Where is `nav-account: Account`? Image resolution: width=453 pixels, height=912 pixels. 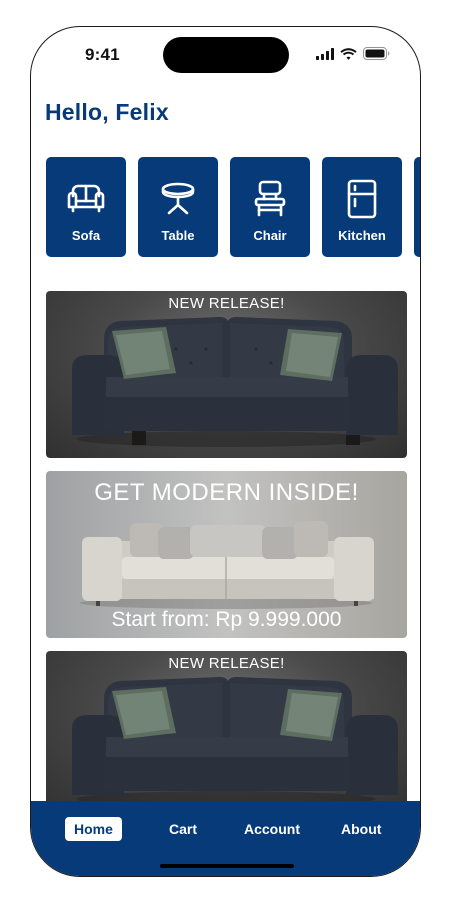
nav-account: Account is located at coordinates (272, 829).